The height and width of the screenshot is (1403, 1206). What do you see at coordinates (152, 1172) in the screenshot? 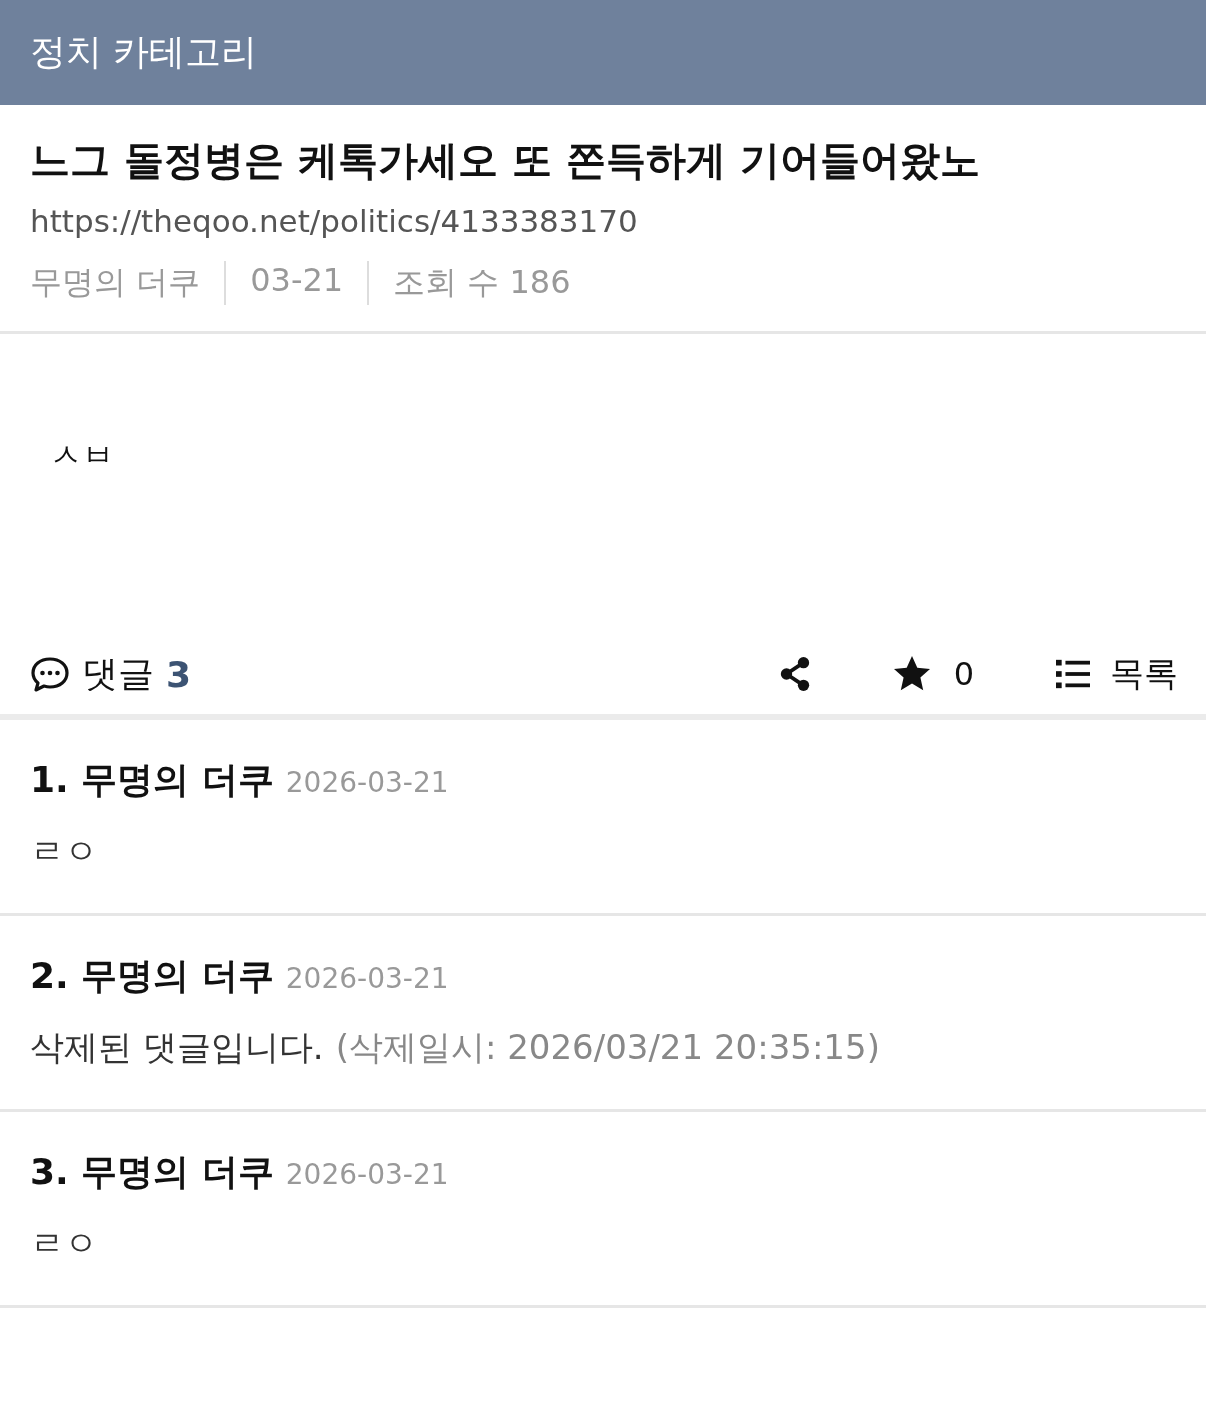
I see `comment-author: 3. 무명의 더쿠` at bounding box center [152, 1172].